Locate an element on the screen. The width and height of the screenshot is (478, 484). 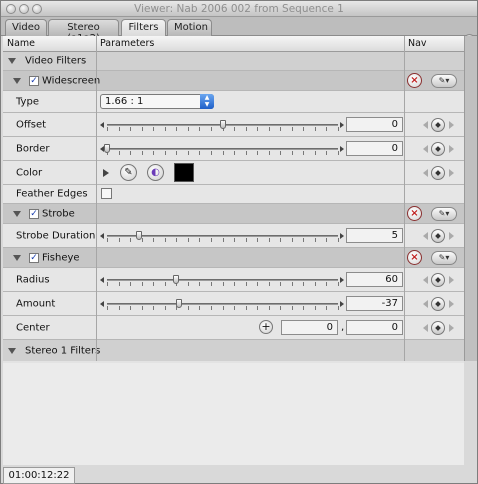
param-label: Radius is located at coordinates (33, 279).